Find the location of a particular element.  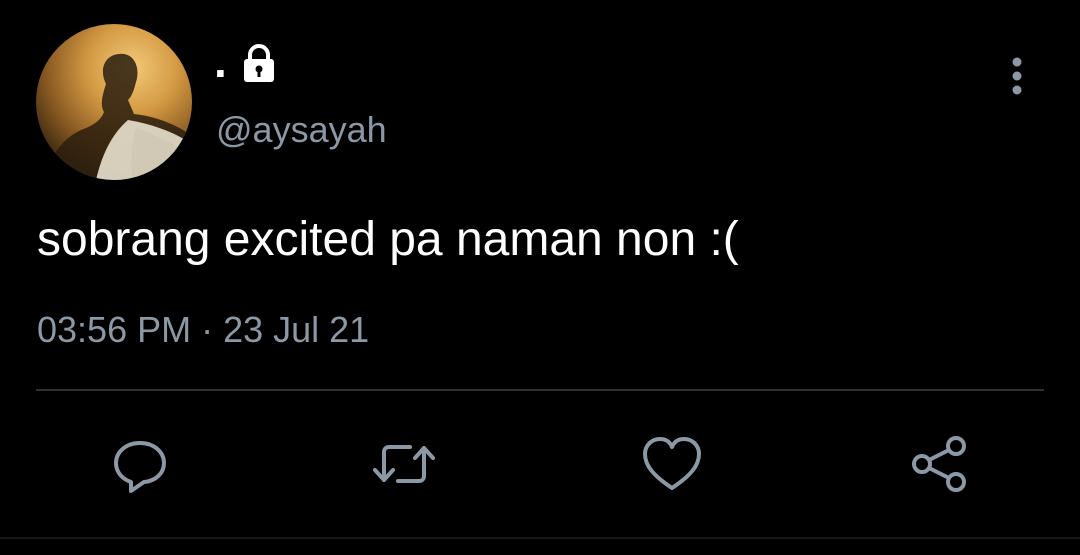

share-icon is located at coordinates (939, 464).